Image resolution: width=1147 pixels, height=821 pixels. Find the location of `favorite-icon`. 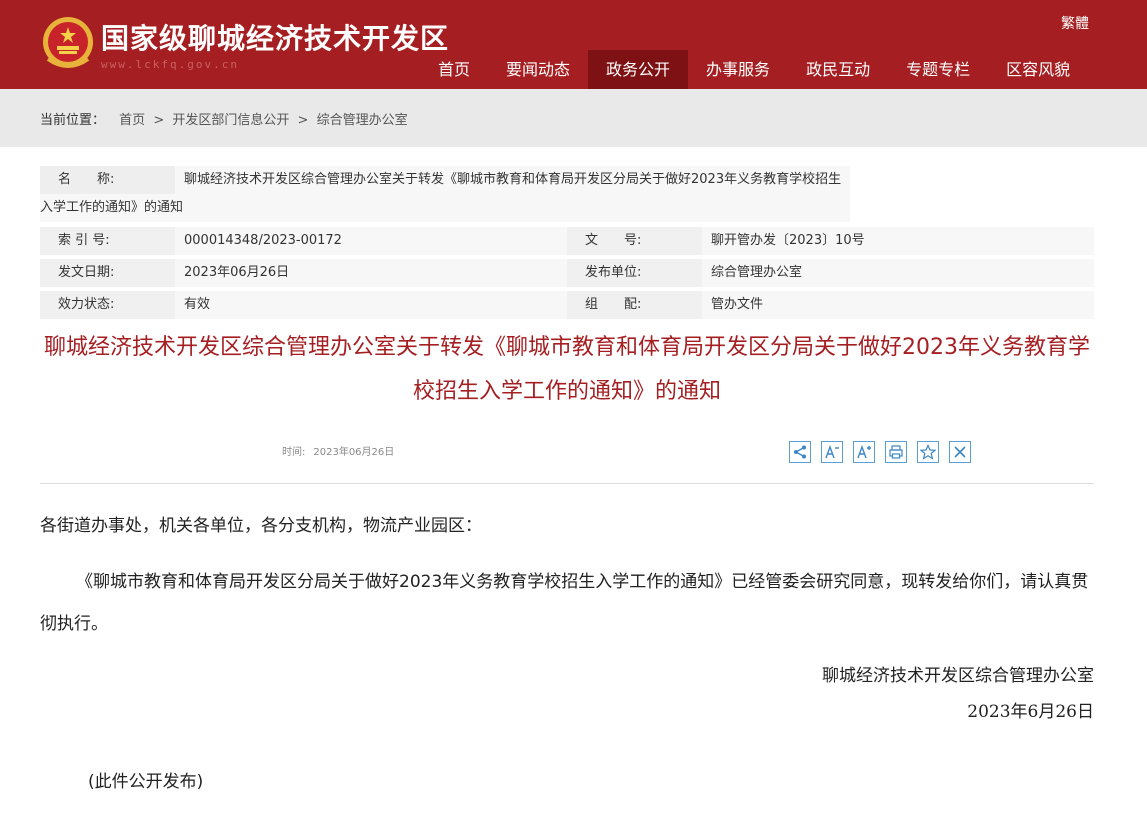

favorite-icon is located at coordinates (928, 452).